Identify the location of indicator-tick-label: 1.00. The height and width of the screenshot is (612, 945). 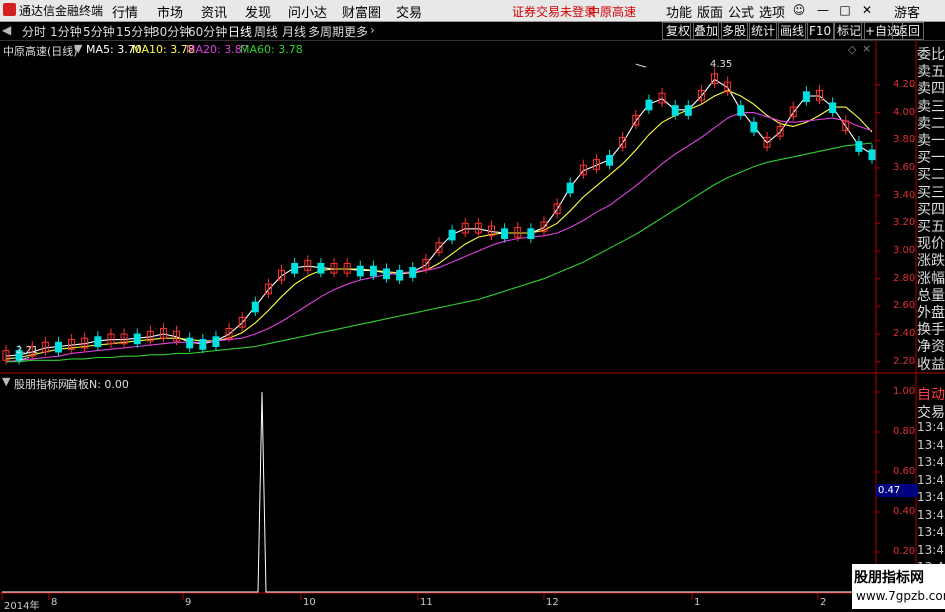
(904, 391).